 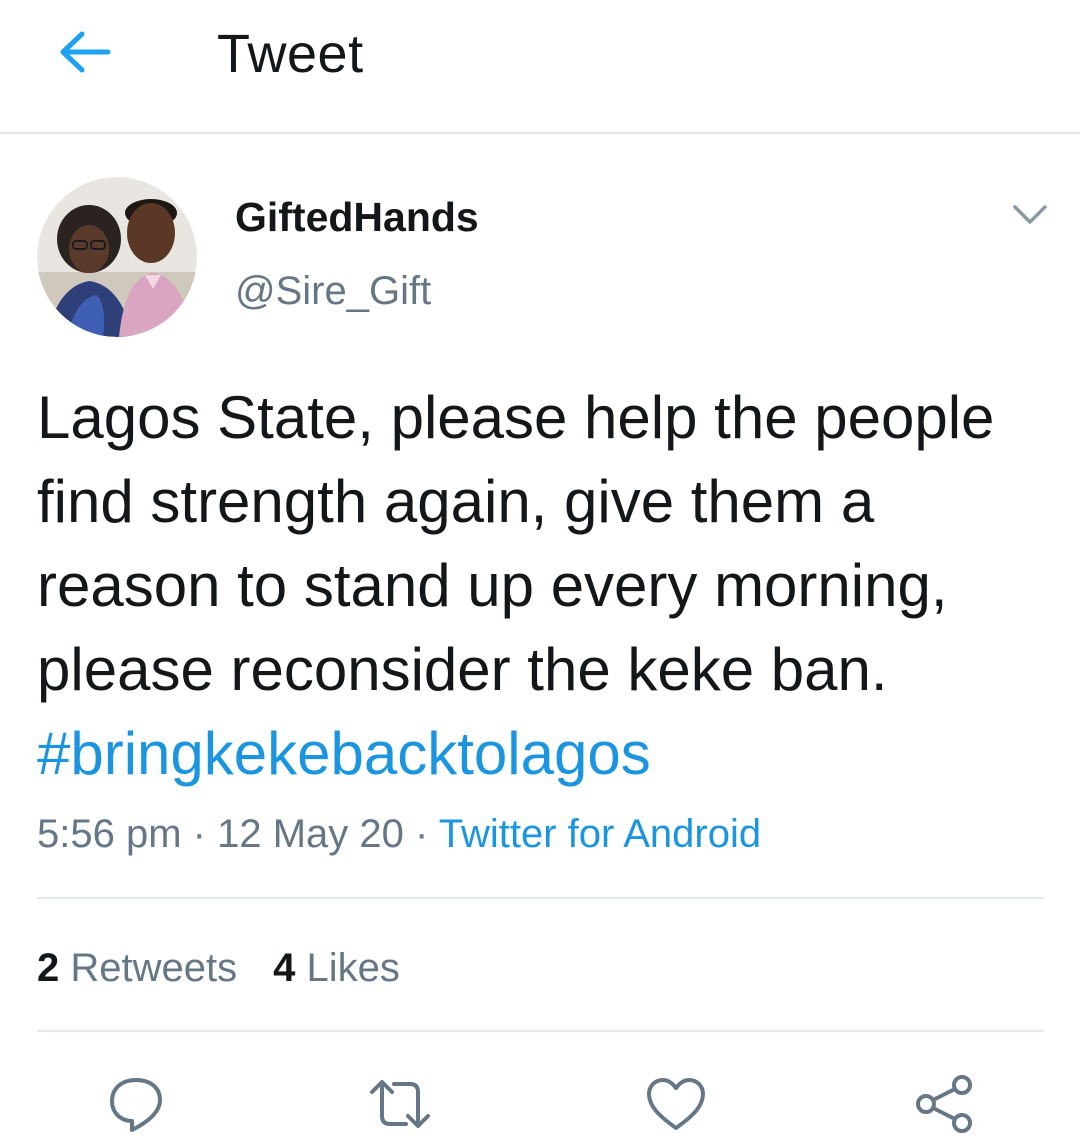 I want to click on share-icon, so click(x=944, y=1104).